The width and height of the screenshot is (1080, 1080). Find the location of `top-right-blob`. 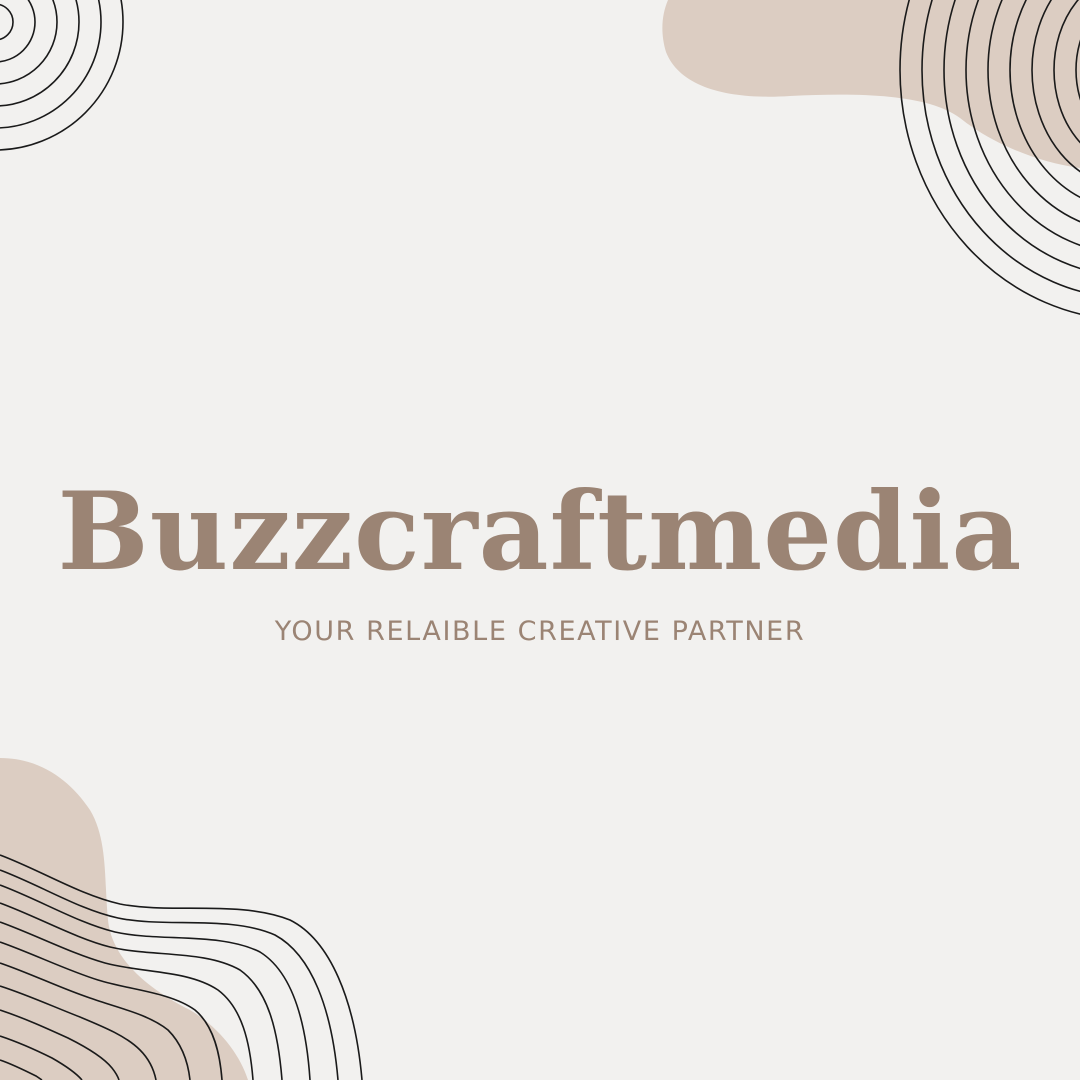

top-right-blob is located at coordinates (871, 84).